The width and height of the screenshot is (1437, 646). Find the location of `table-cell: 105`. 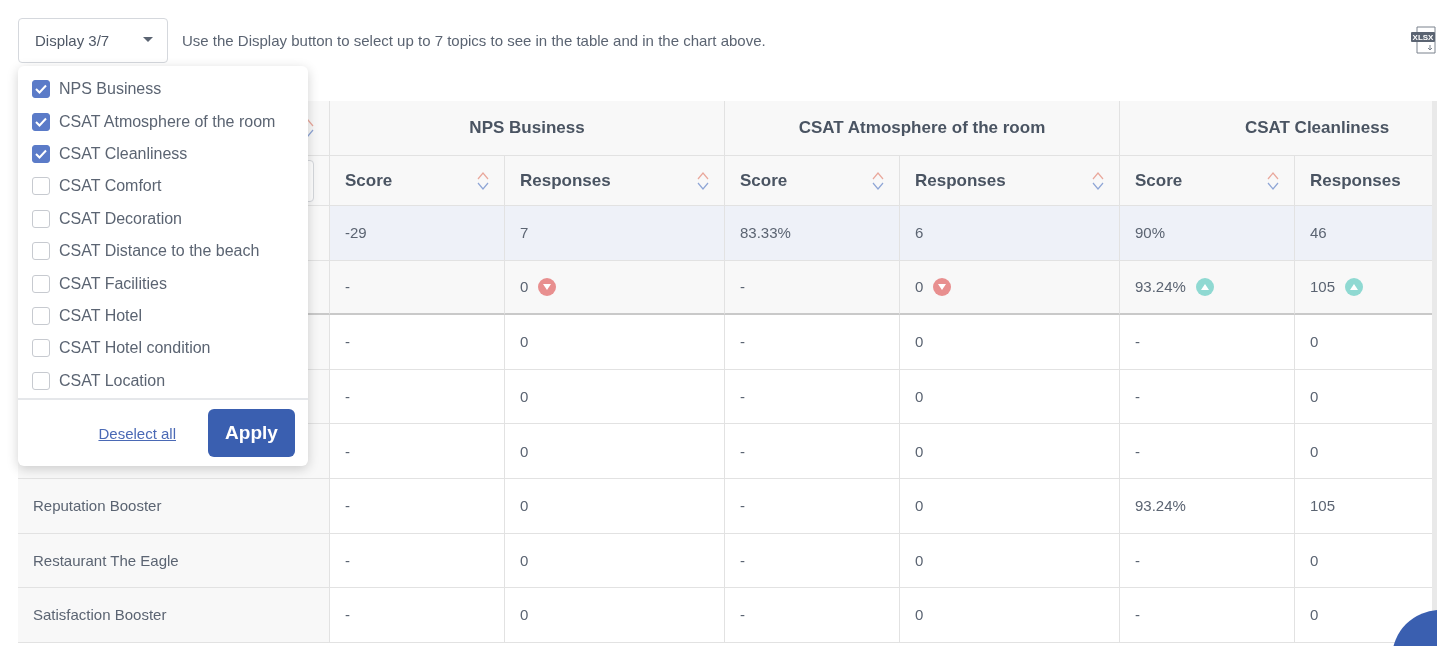

table-cell: 105 is located at coordinates (1363, 288).